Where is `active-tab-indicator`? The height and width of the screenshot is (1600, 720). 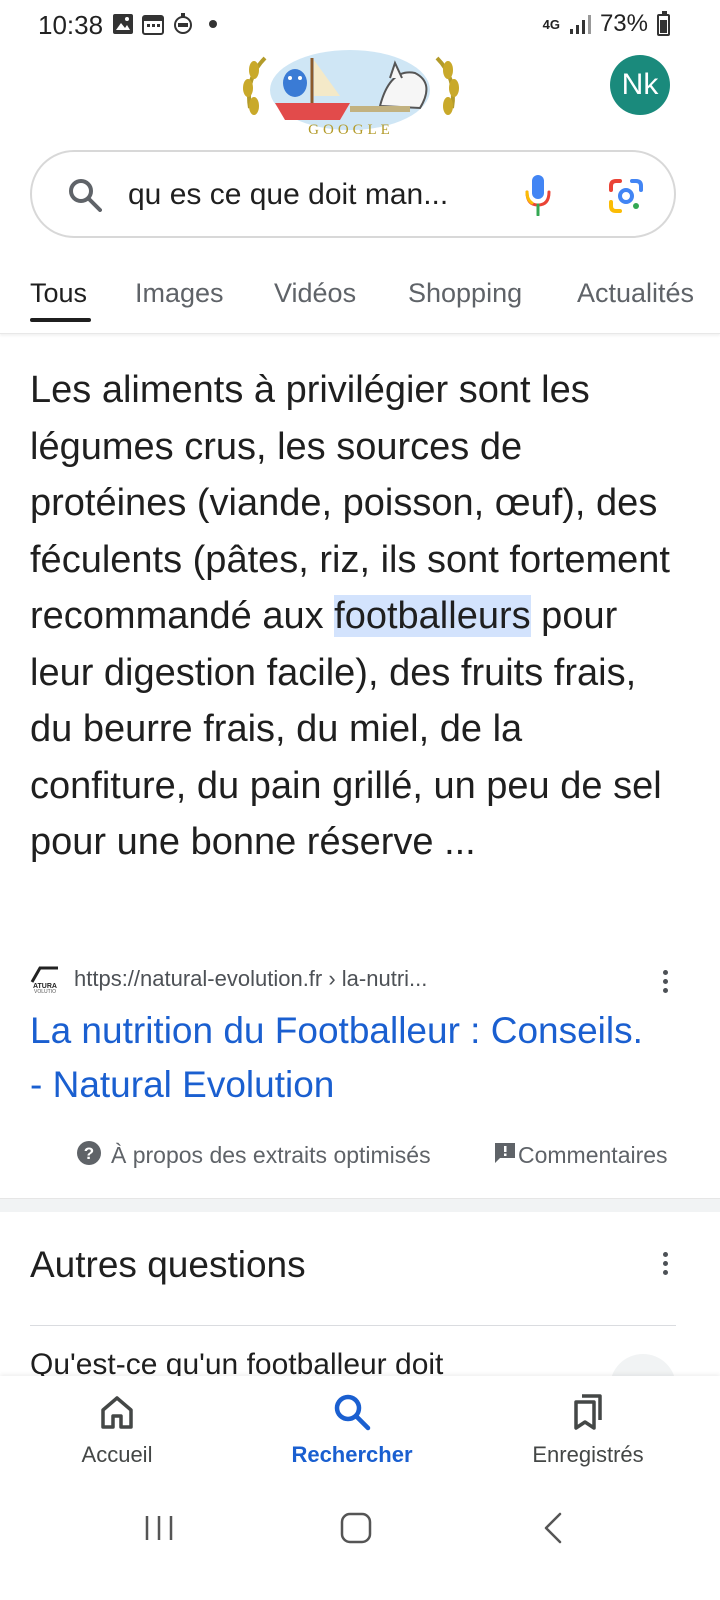 active-tab-indicator is located at coordinates (60, 320).